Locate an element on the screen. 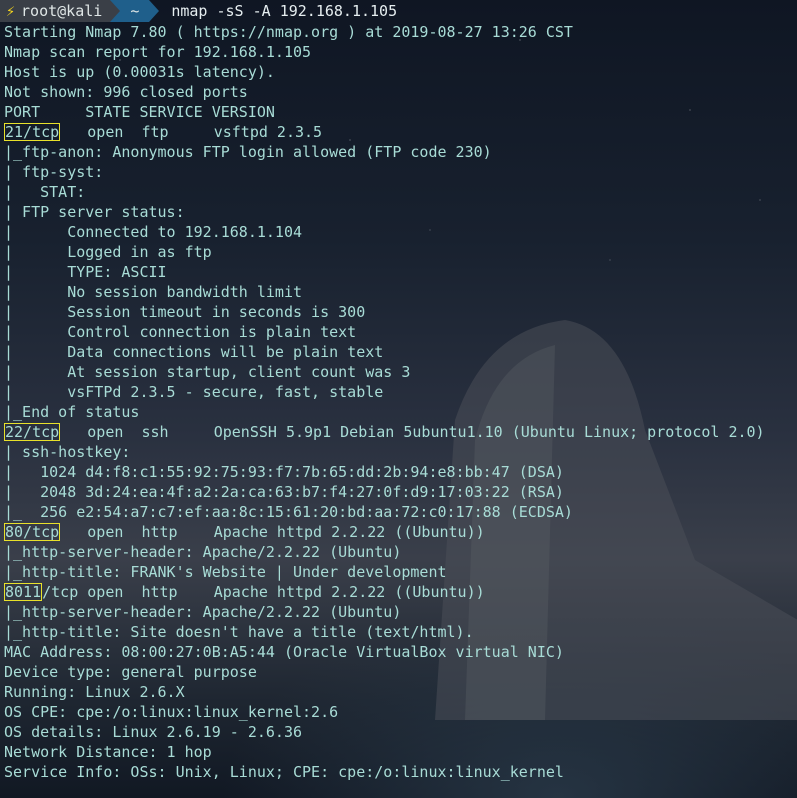 The width and height of the screenshot is (797, 798). prompt-user: root@kali is located at coordinates (62, 11).